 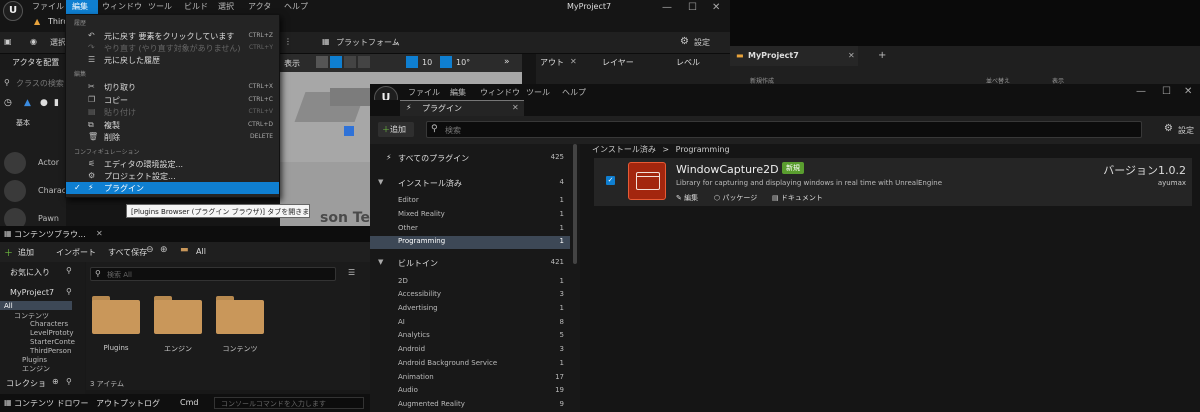 What do you see at coordinates (797, 198) in the screenshot?
I see `documentation-link: ▤ ドキュメント` at bounding box center [797, 198].